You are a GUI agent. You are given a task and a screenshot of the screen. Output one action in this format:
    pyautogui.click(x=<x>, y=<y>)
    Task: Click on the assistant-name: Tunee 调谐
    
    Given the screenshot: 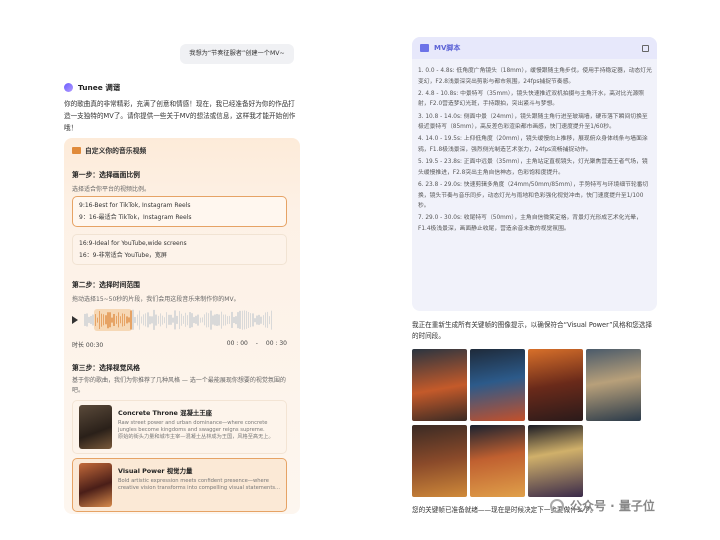 What is the action you would take?
    pyautogui.click(x=99, y=87)
    